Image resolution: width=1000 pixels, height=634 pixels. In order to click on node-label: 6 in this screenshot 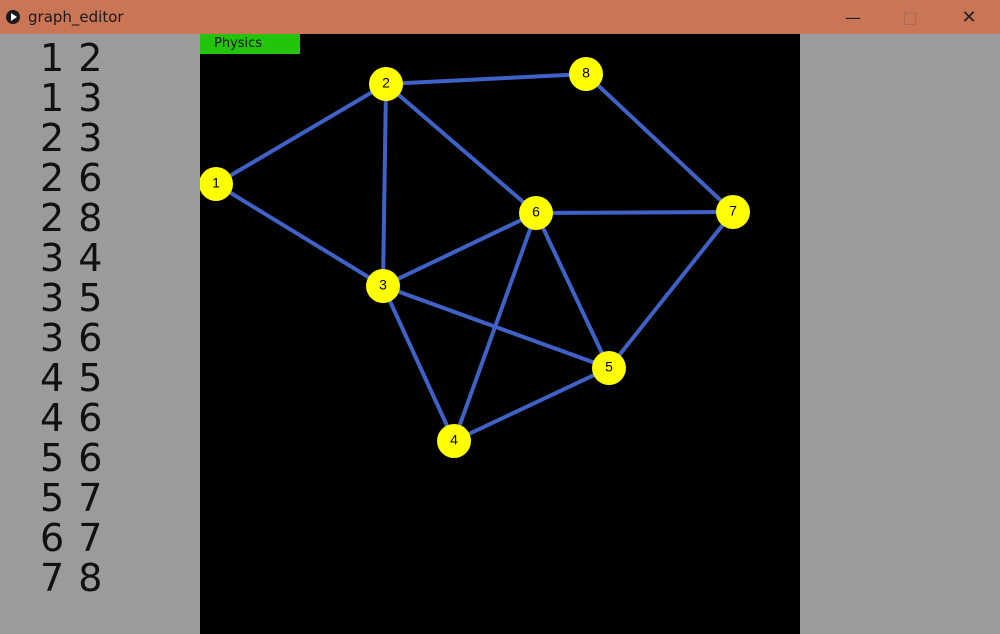, I will do `click(536, 212)`.